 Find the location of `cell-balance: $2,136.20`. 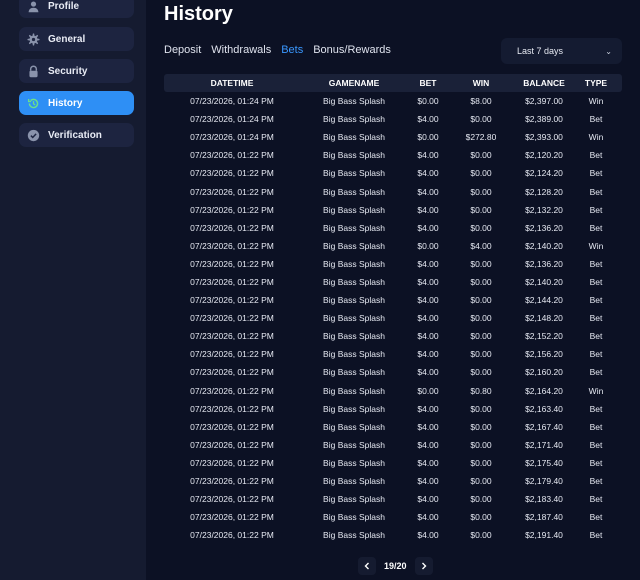

cell-balance: $2,136.20 is located at coordinates (544, 227).